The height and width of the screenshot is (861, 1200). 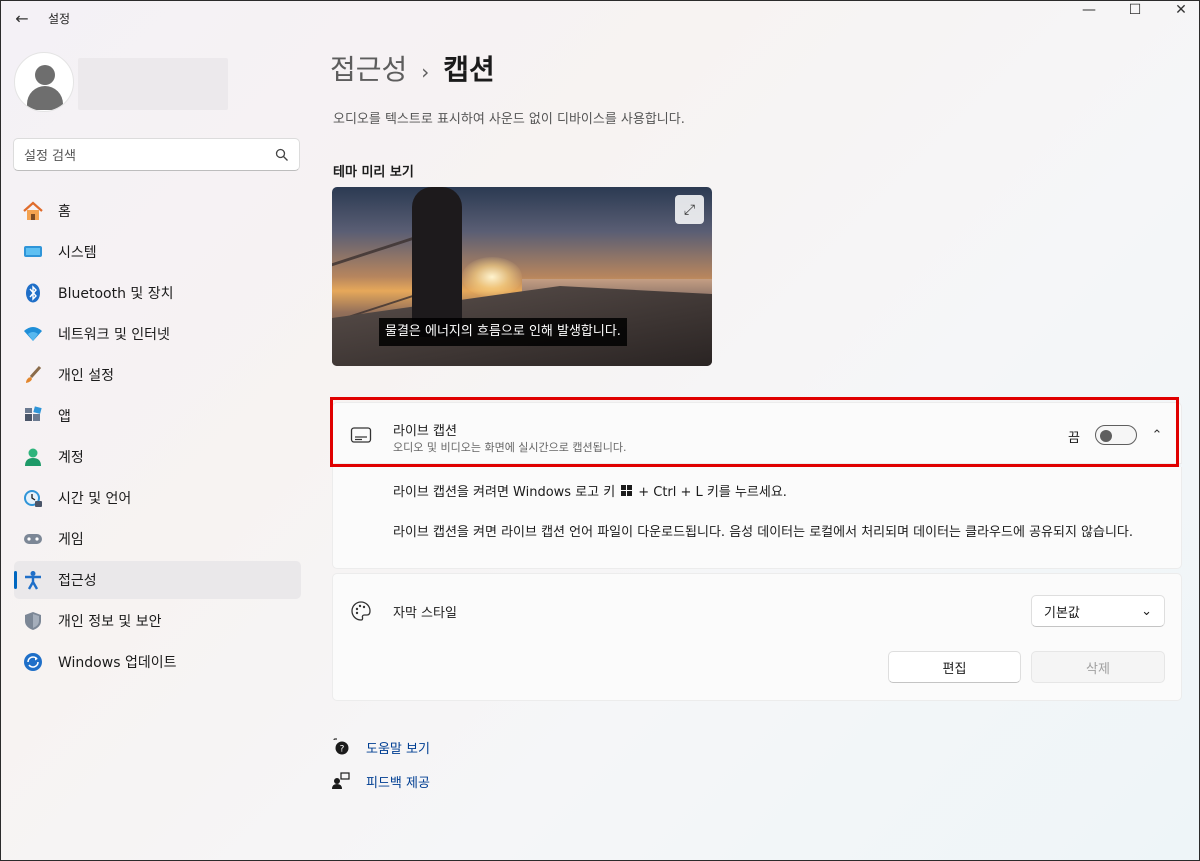 What do you see at coordinates (64, 417) in the screenshot?
I see `sidebar-item-label: 앱` at bounding box center [64, 417].